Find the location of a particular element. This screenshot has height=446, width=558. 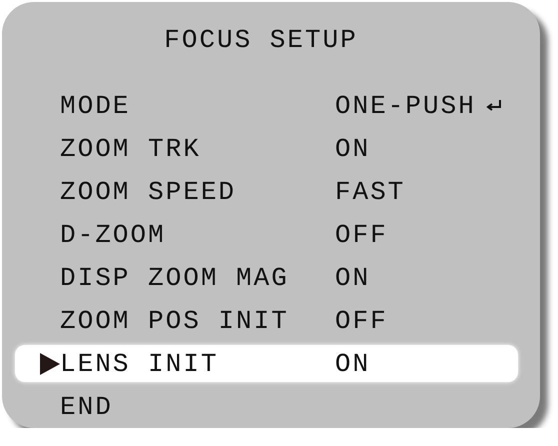

menu-label: ZOOM TRK is located at coordinates (197, 148).